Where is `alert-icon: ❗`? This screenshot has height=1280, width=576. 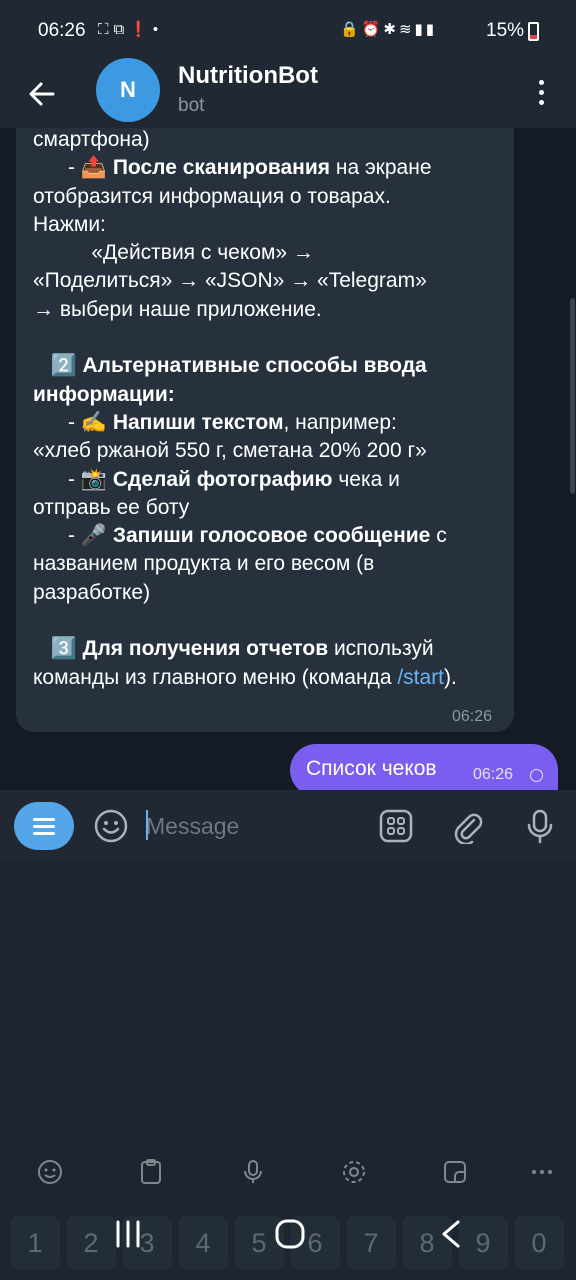 alert-icon: ❗ is located at coordinates (141, 29).